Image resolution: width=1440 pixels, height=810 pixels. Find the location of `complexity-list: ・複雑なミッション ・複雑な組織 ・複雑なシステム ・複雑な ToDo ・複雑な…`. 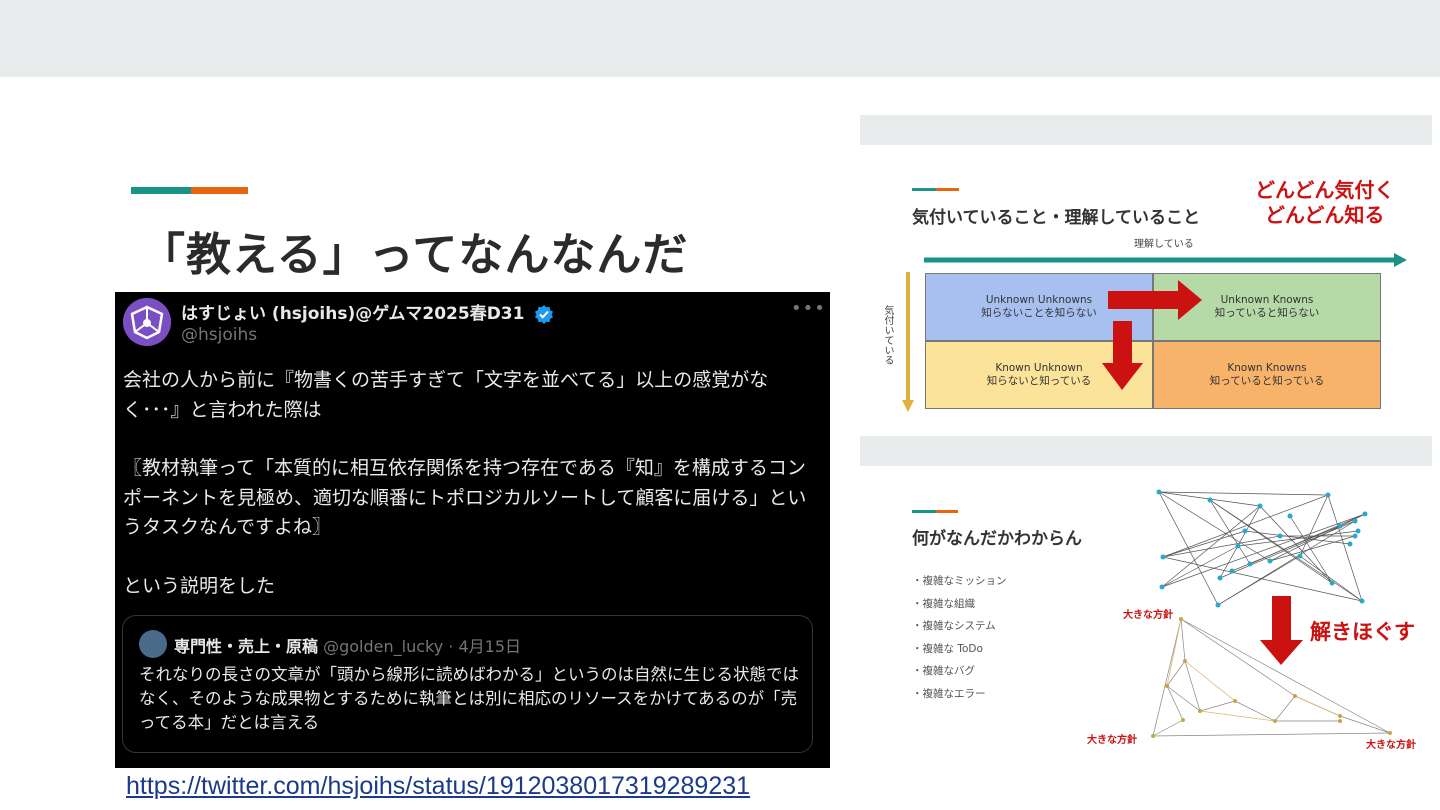

complexity-list: ・複雑なミッション ・複雑な組織 ・複雑なシステム ・複雑な ToDo ・複雑な… is located at coordinates (959, 637).